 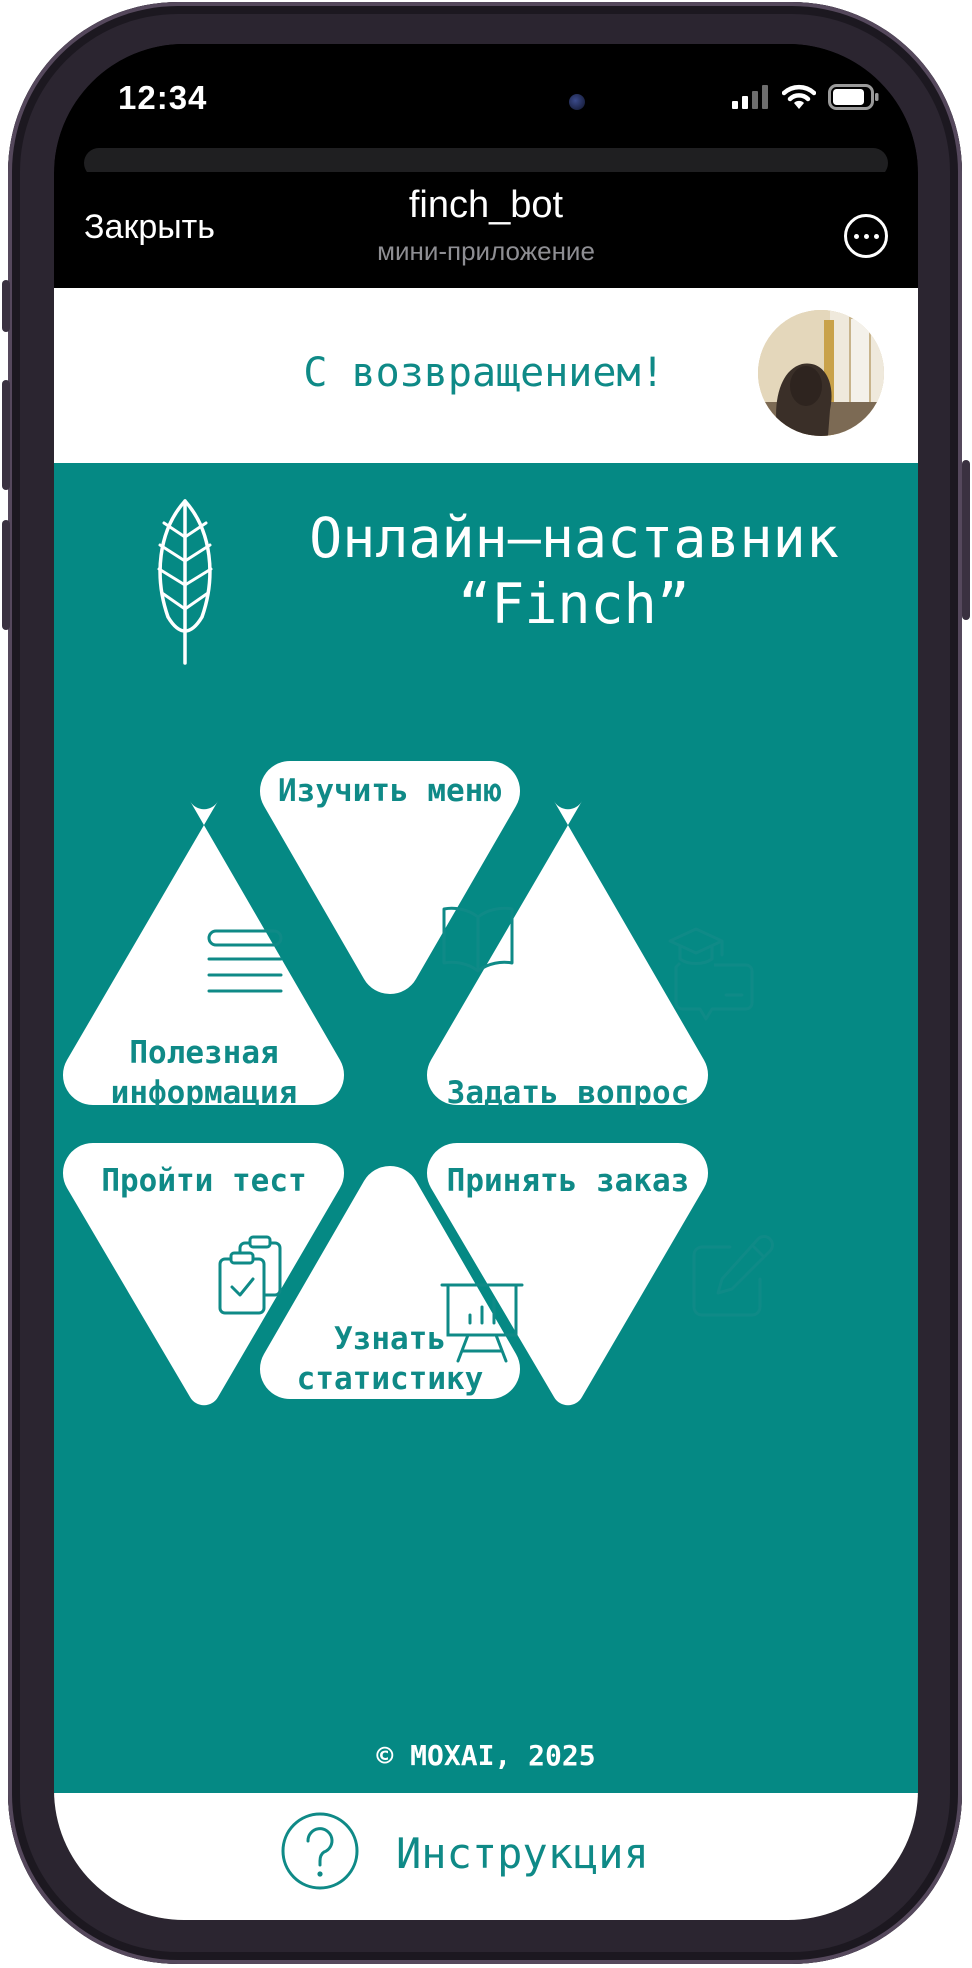 I want to click on tile-test-label: Пройти тест, so click(x=204, y=1181).